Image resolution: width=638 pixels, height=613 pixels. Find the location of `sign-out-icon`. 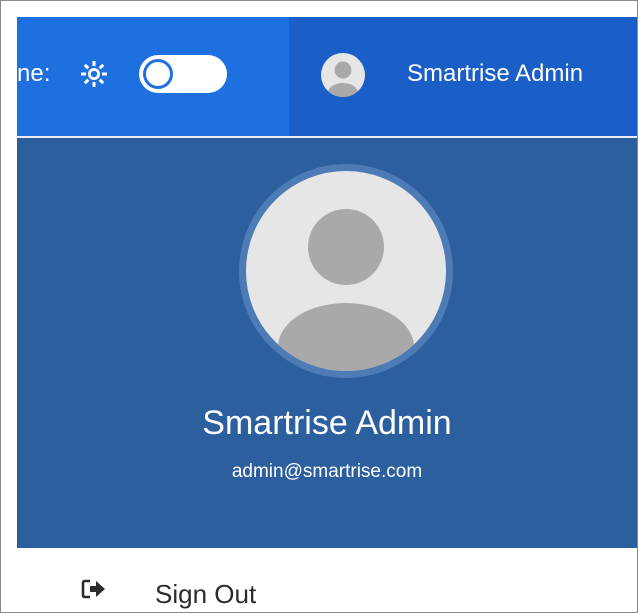

sign-out-icon is located at coordinates (94, 589).